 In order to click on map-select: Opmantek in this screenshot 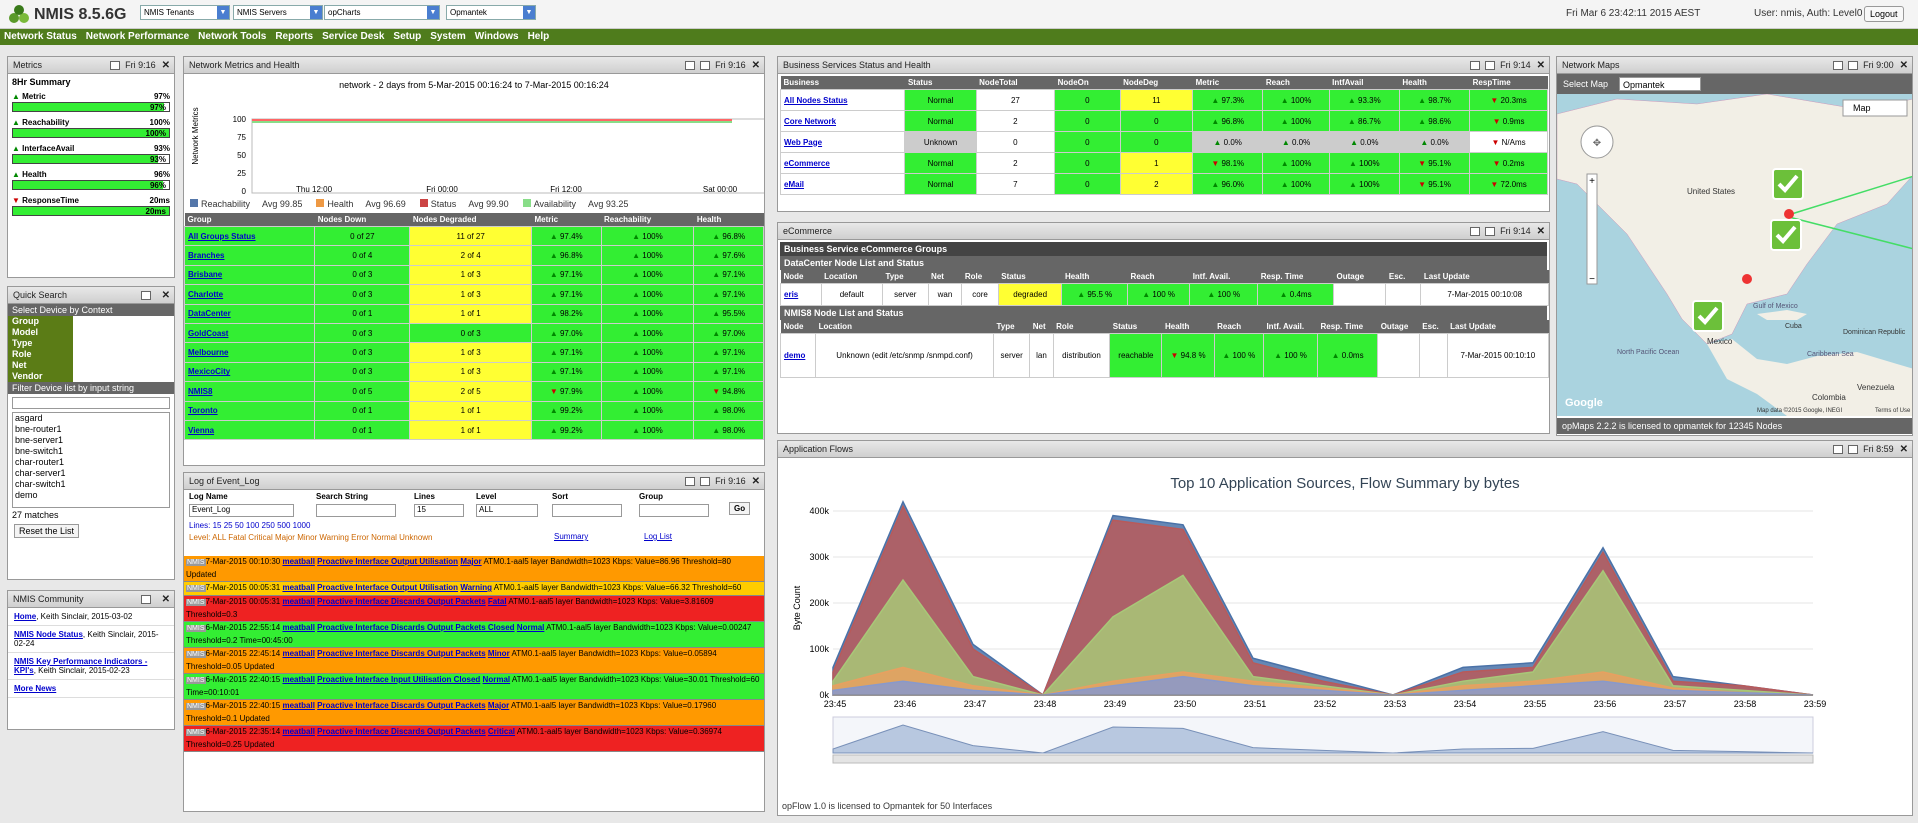, I will do `click(1660, 84)`.